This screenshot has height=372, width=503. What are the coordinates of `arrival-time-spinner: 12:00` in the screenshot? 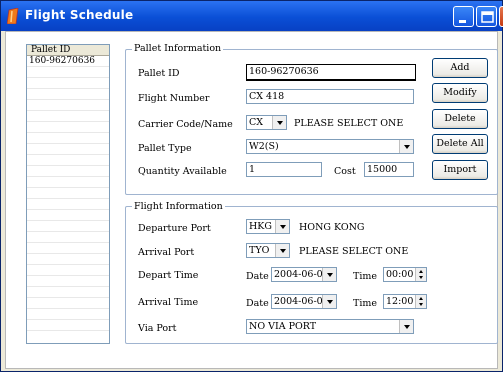 It's located at (405, 301).